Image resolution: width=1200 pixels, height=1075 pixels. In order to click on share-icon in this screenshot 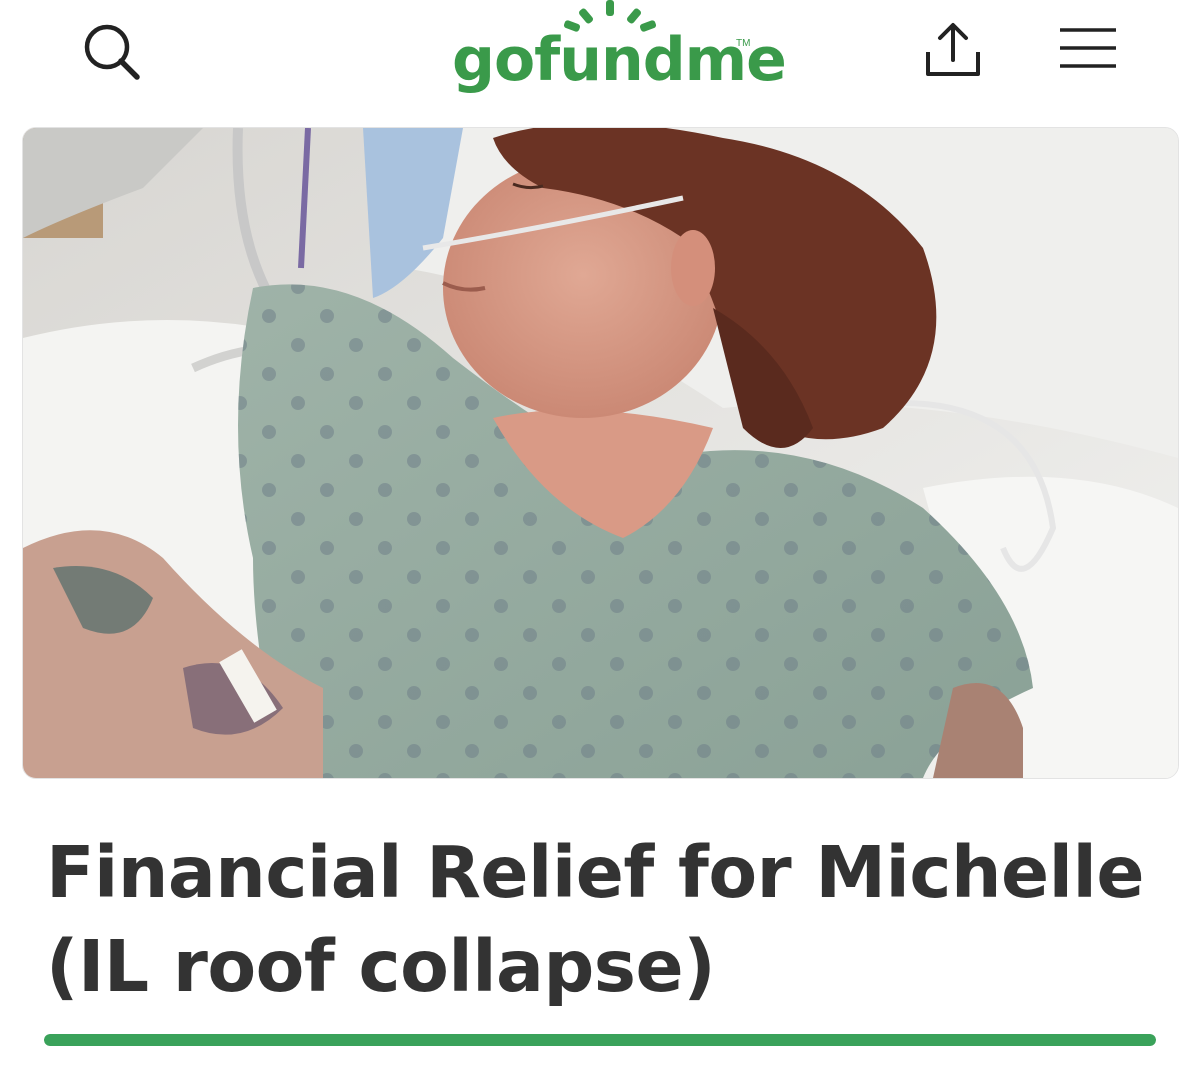, I will do `click(953, 50)`.